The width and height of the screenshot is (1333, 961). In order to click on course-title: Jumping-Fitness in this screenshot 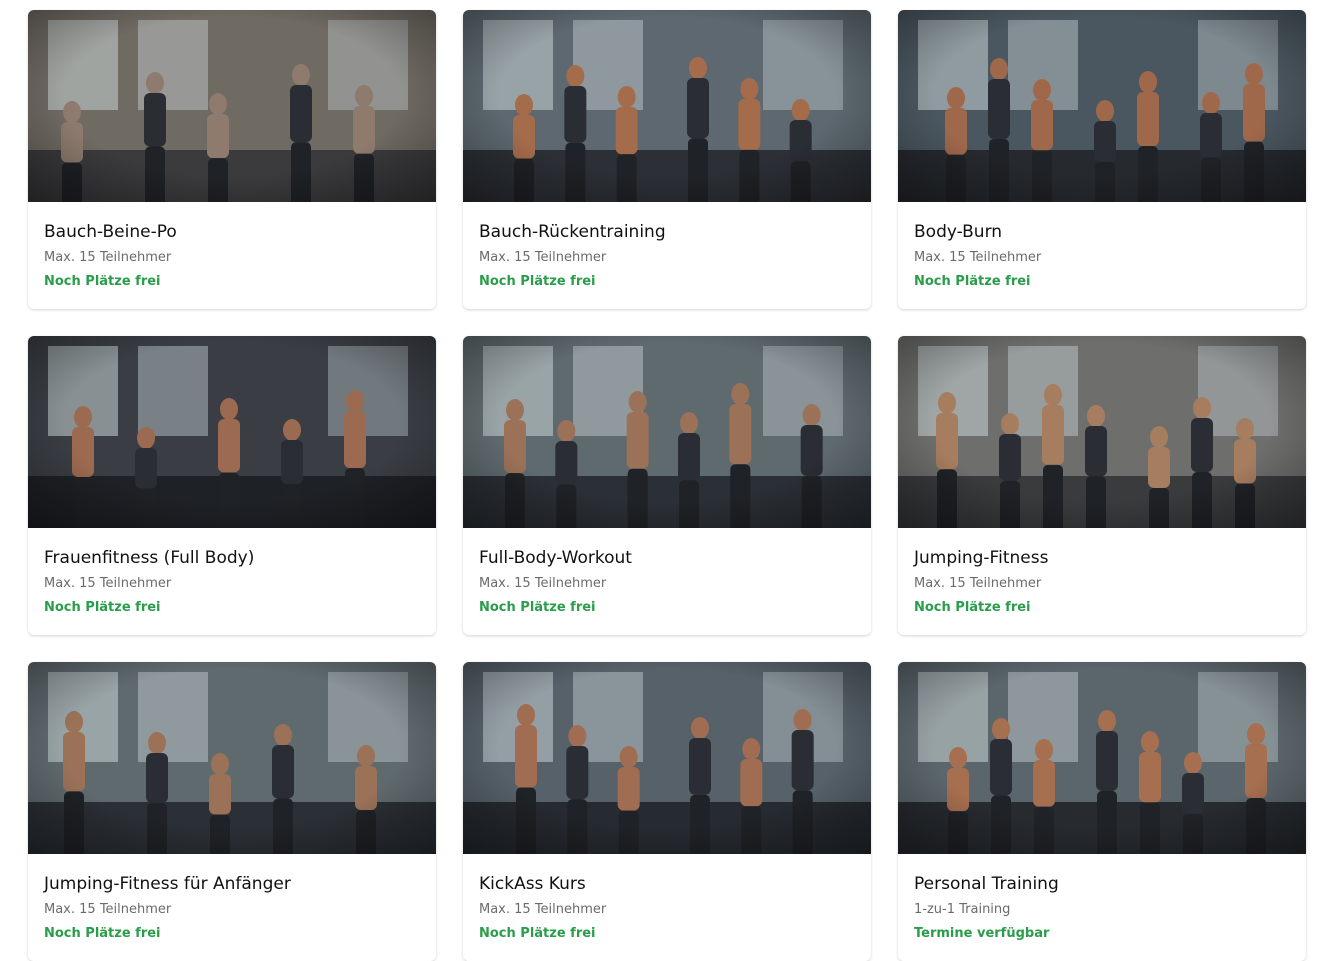, I will do `click(981, 558)`.